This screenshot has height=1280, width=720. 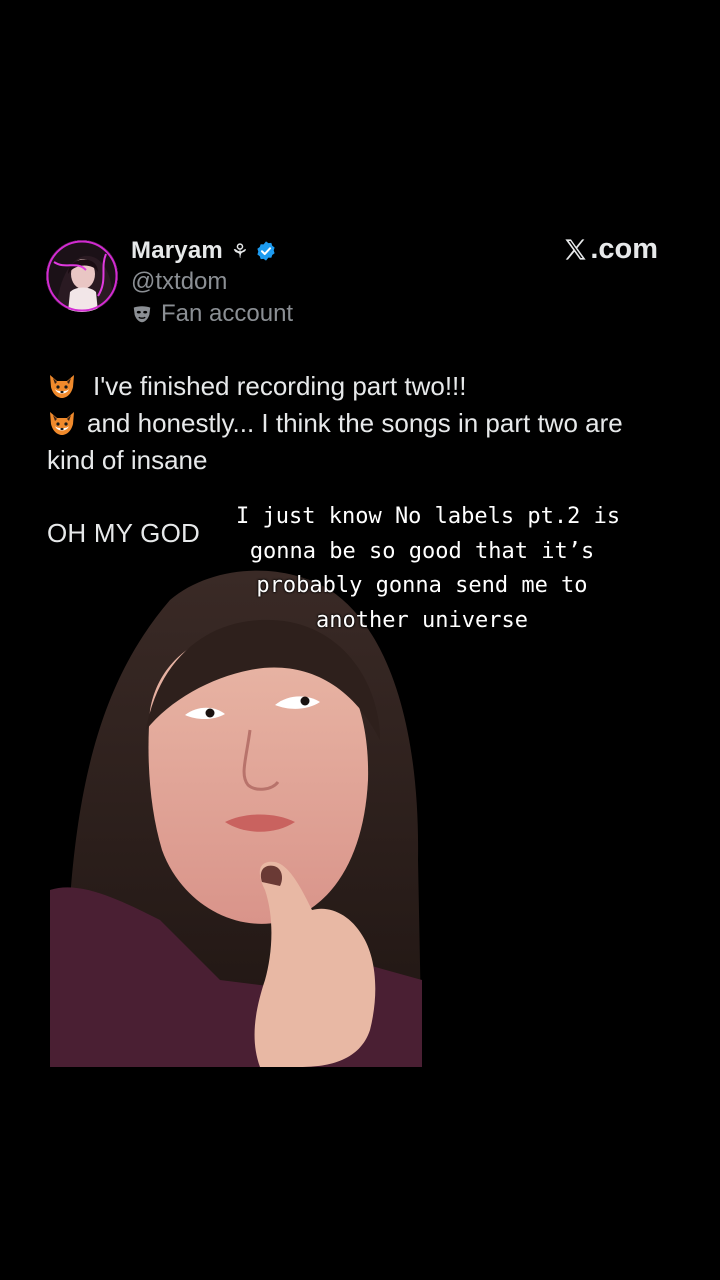 I want to click on tweet-exclamation: OH MY GOD, so click(x=124, y=533).